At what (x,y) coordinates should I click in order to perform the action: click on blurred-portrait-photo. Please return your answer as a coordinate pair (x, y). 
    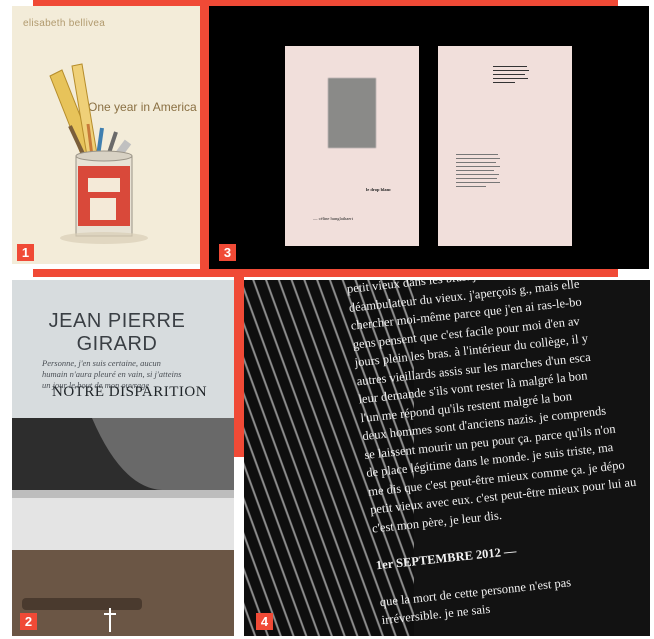
    Looking at the image, I should click on (352, 113).